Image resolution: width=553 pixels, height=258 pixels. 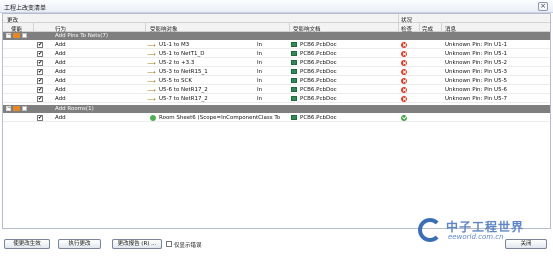 I want to click on row-message: Unknown Pin: Pin U5-6, so click(x=476, y=90).